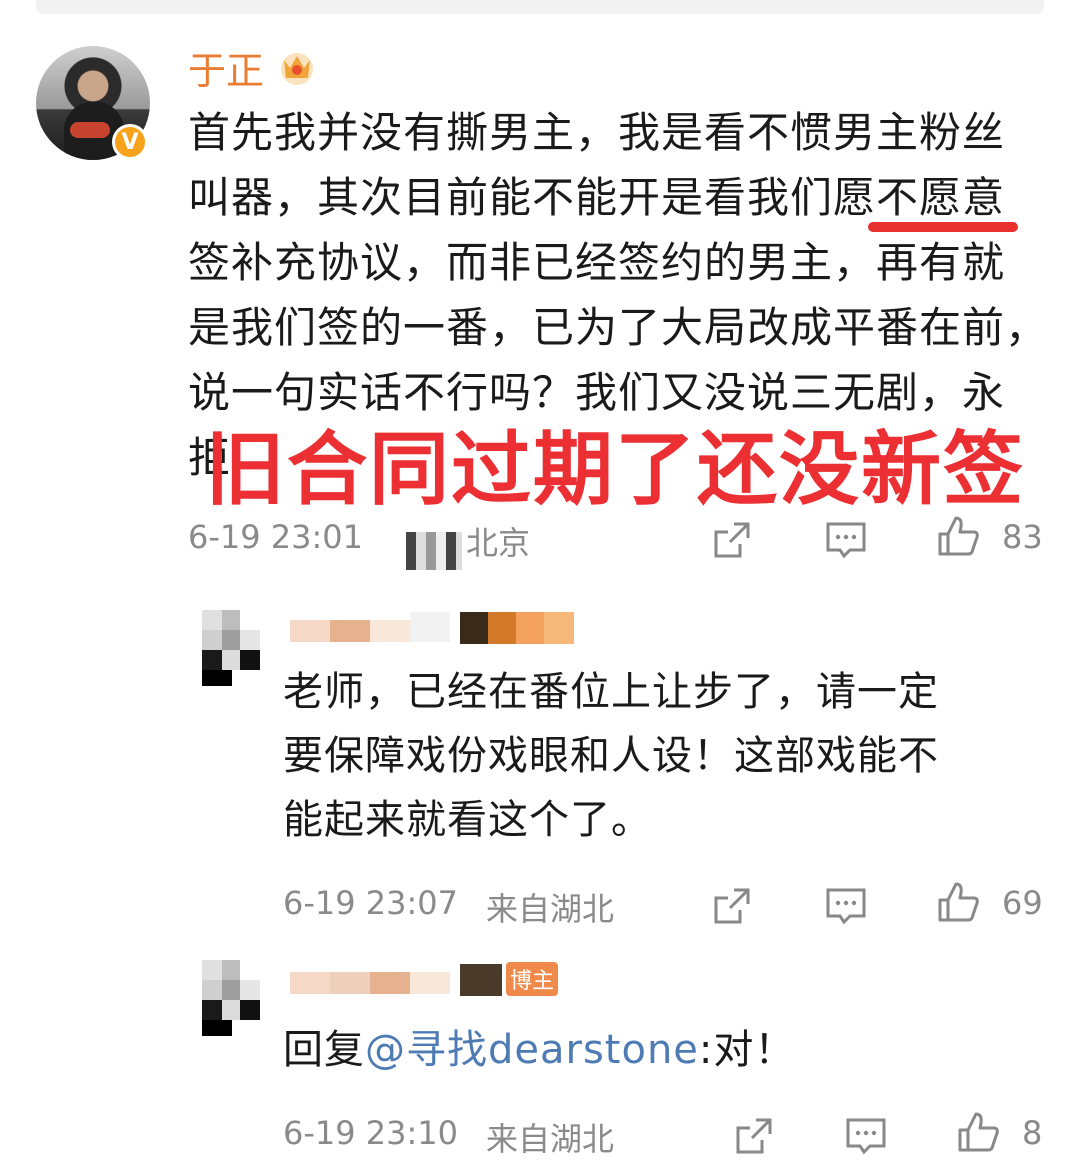 The image size is (1080, 1174). I want to click on blurred-location-mask, so click(434, 551).